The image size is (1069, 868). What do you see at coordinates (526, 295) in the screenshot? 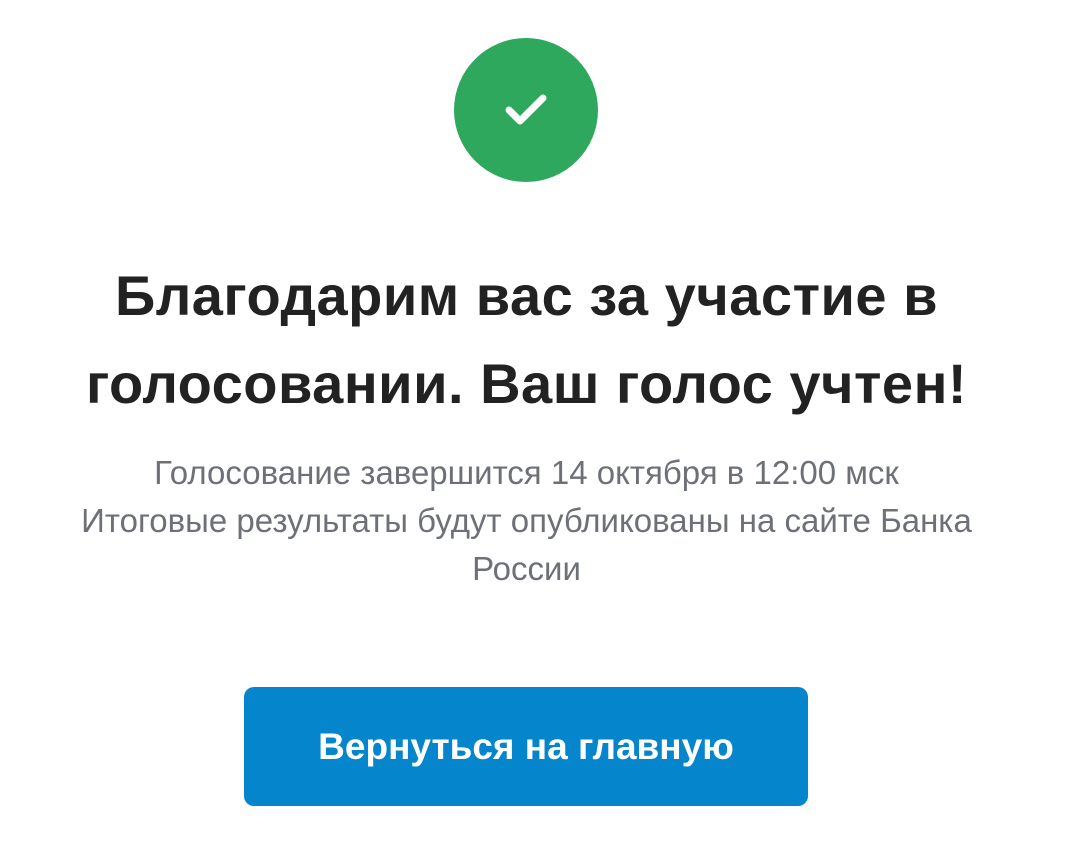
I see `title-line-1: Благодарим вас за участие в` at bounding box center [526, 295].